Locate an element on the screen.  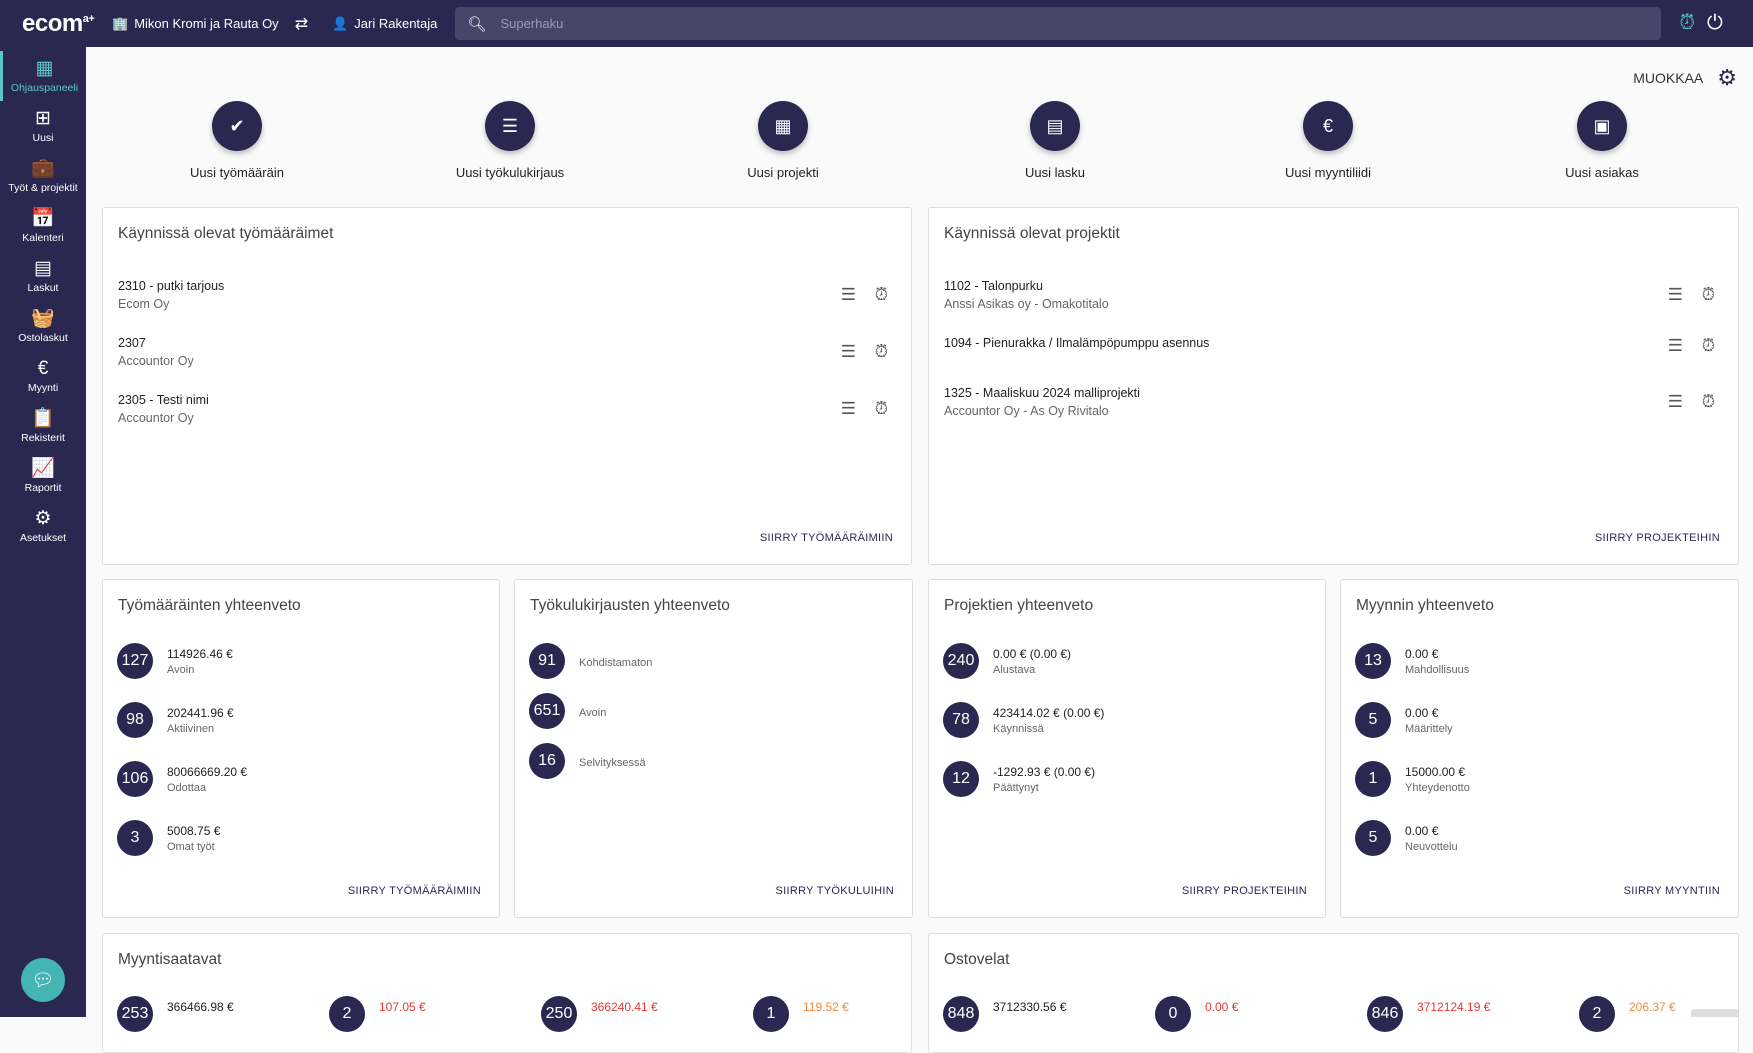
summary-stat: 78 423414.02 € (0.00 €) Käynnissä is located at coordinates (1023, 720).